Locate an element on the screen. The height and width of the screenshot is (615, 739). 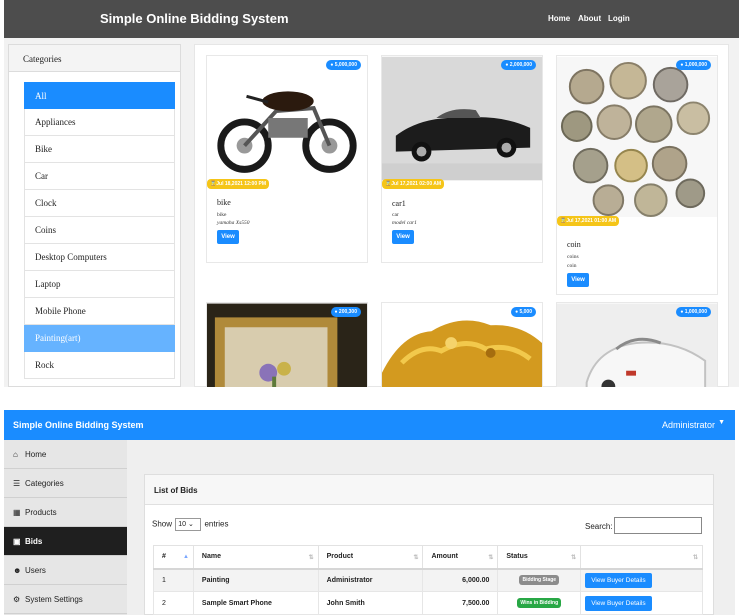
column-header-action: ⇅ is located at coordinates (641, 557).